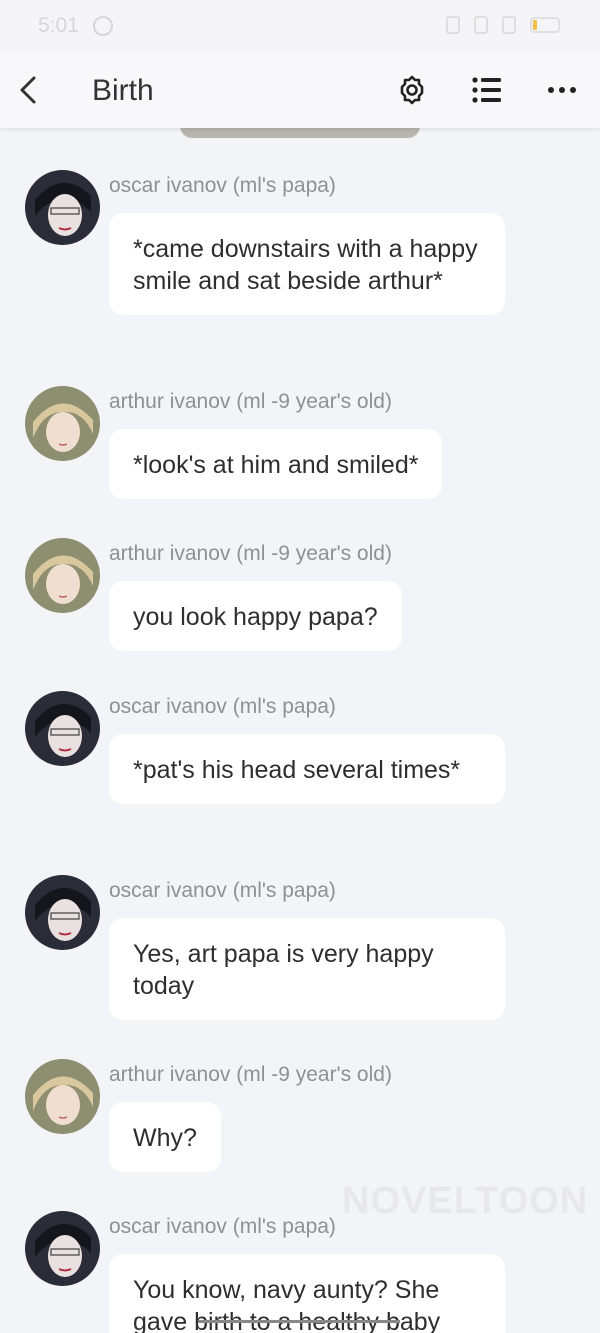 The height and width of the screenshot is (1333, 600). I want to click on message-bubble: Yes, art papa is very happy today, so click(307, 969).